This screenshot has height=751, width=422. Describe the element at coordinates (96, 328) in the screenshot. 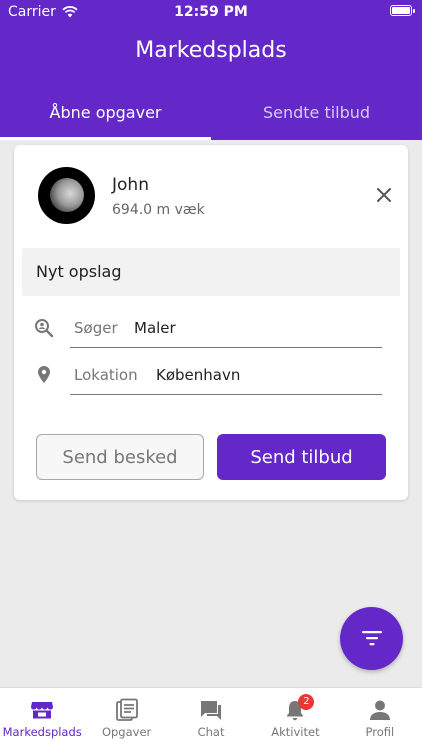

I see `seeking-label: Søger` at that location.